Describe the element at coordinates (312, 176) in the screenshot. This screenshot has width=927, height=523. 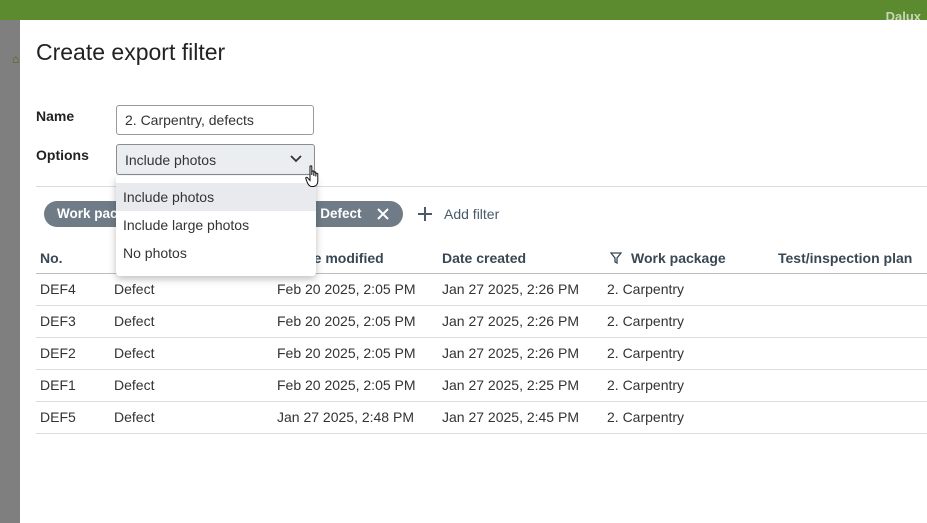
I see `hand-pointer-cursor` at that location.